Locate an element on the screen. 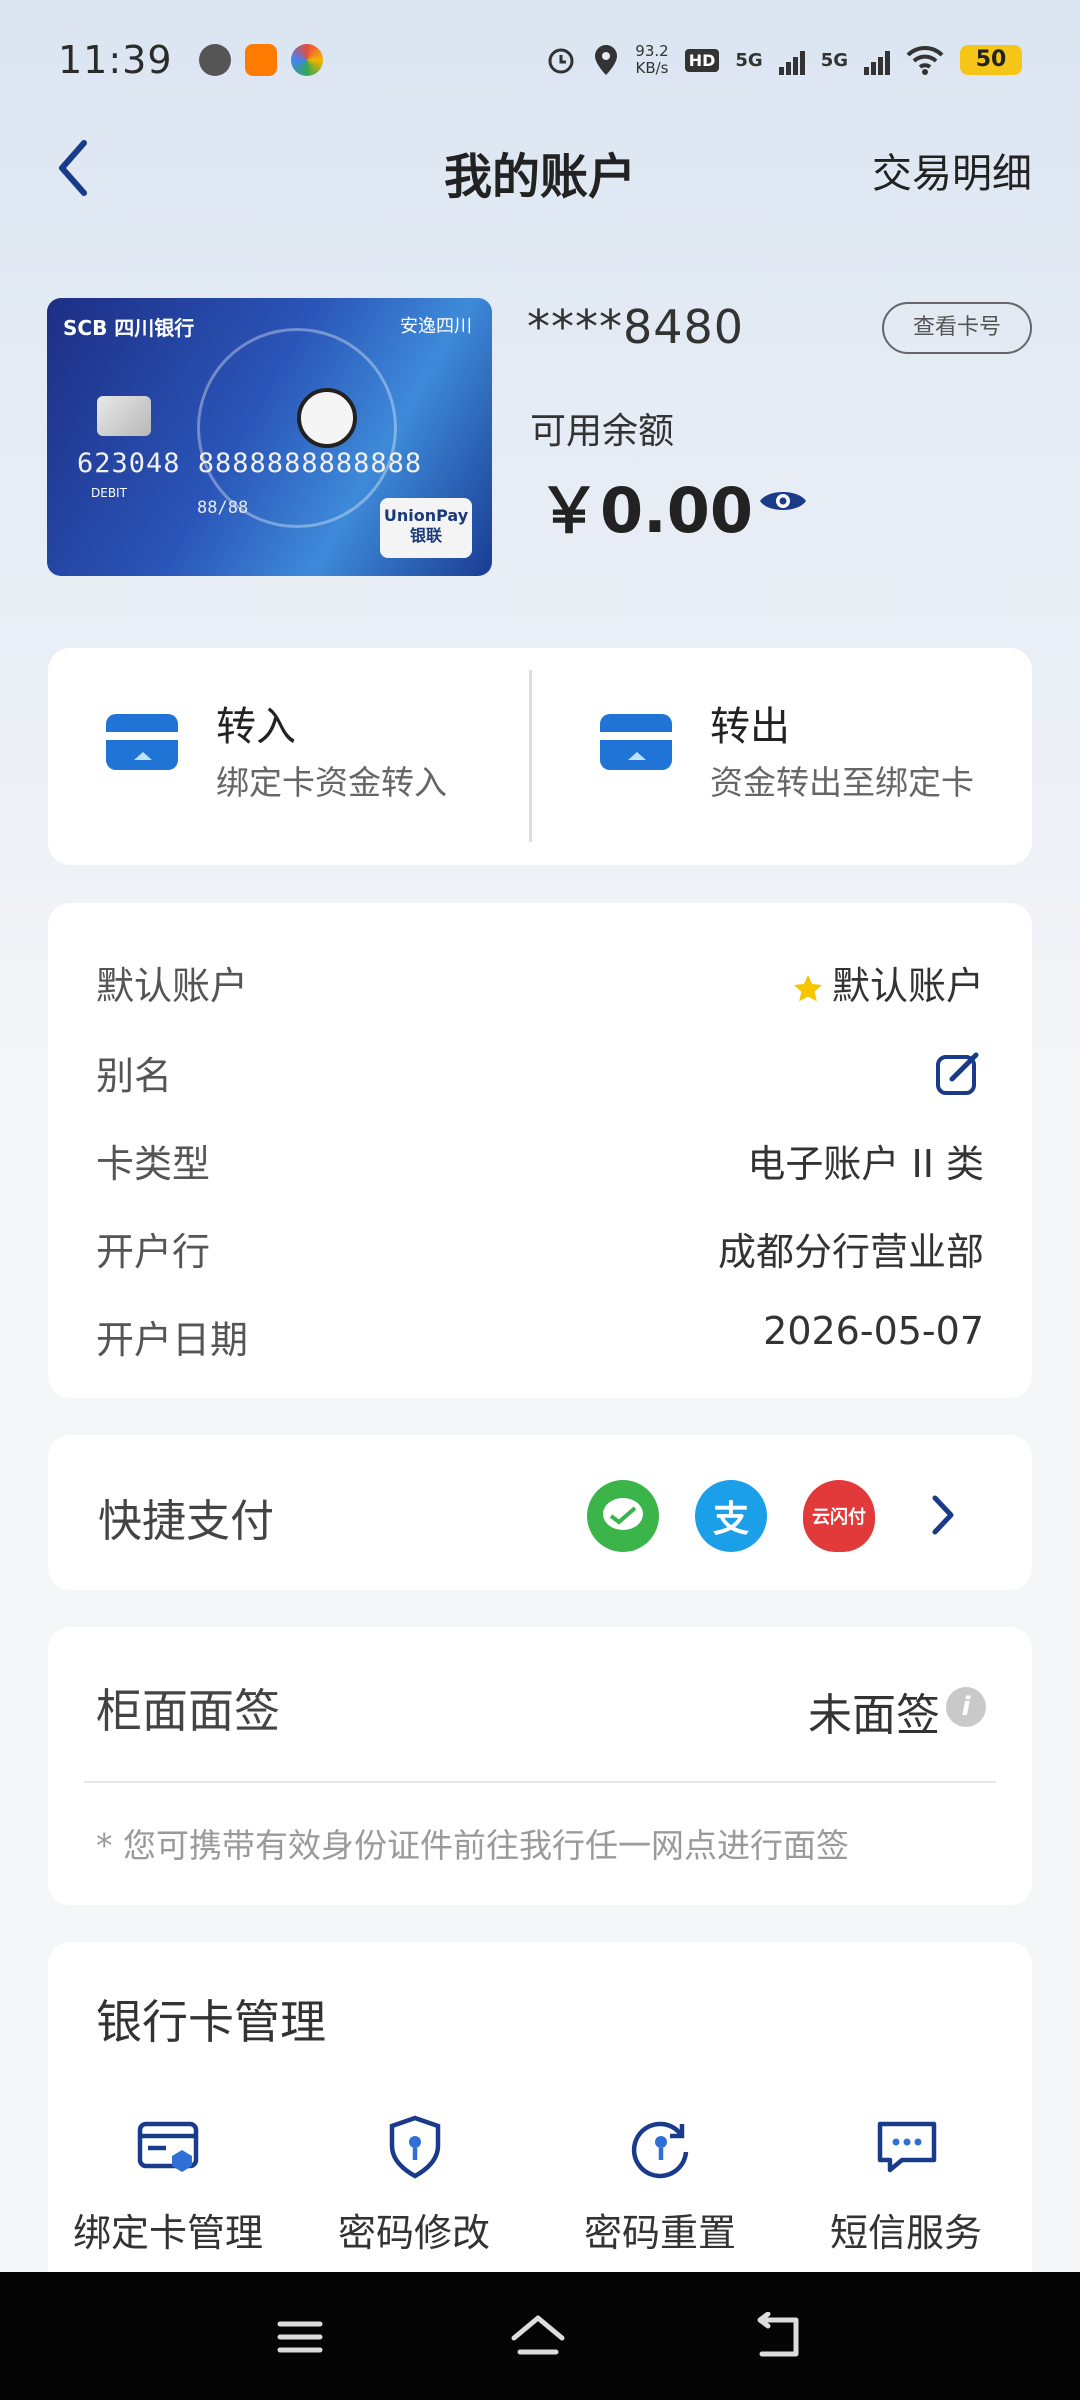 Image resolution: width=1080 pixels, height=2400 pixels. alias-label: 别名 is located at coordinates (134, 1076).